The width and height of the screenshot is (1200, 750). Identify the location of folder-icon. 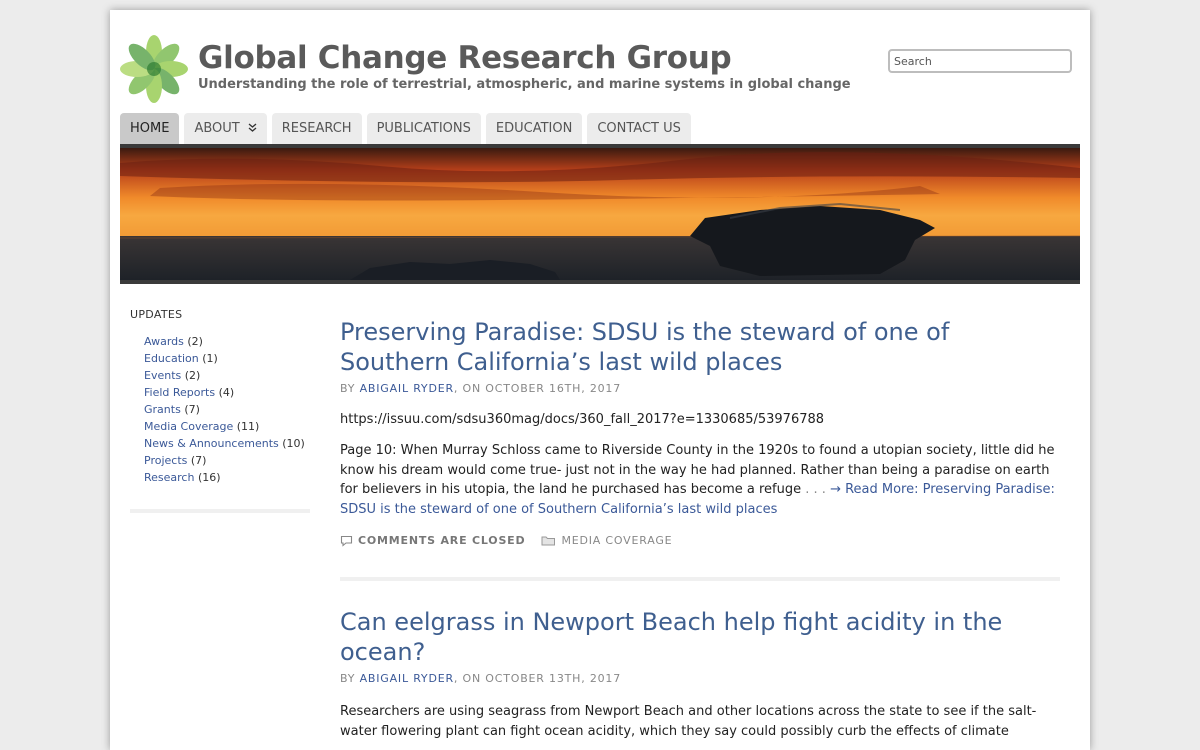
(548, 541).